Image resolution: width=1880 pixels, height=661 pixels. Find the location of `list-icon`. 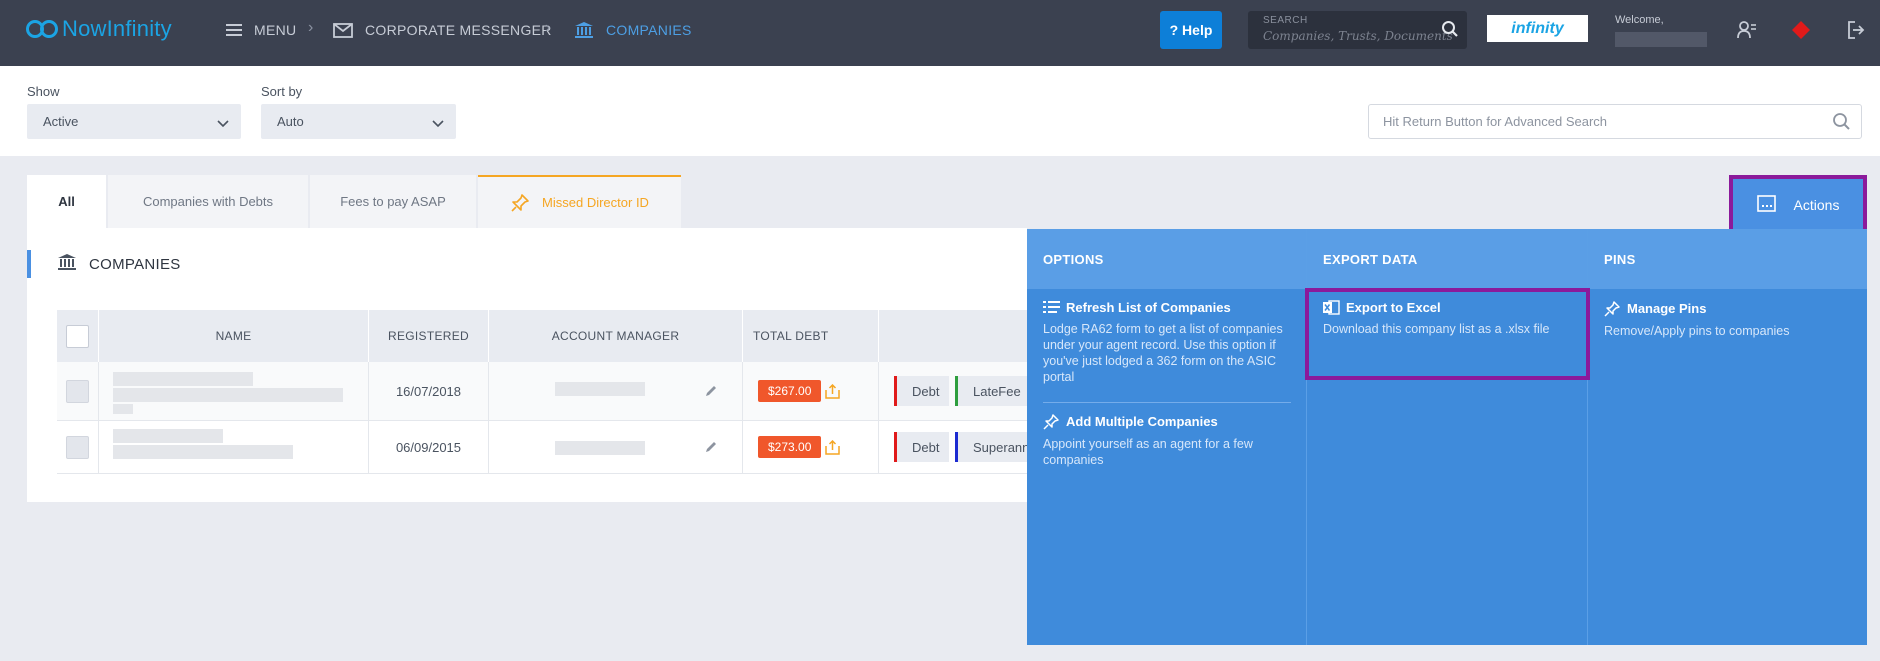

list-icon is located at coordinates (1051, 307).